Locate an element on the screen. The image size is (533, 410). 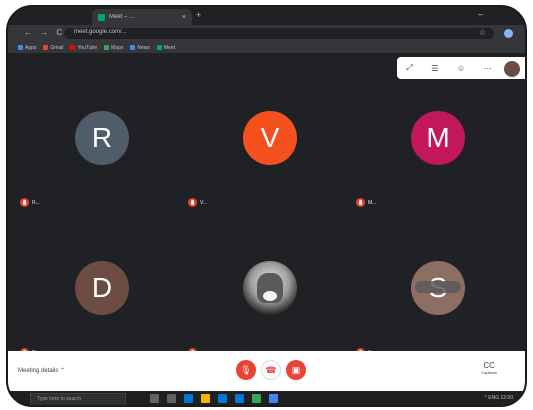
bookmark-label: Meet is located at coordinates (169, 47).